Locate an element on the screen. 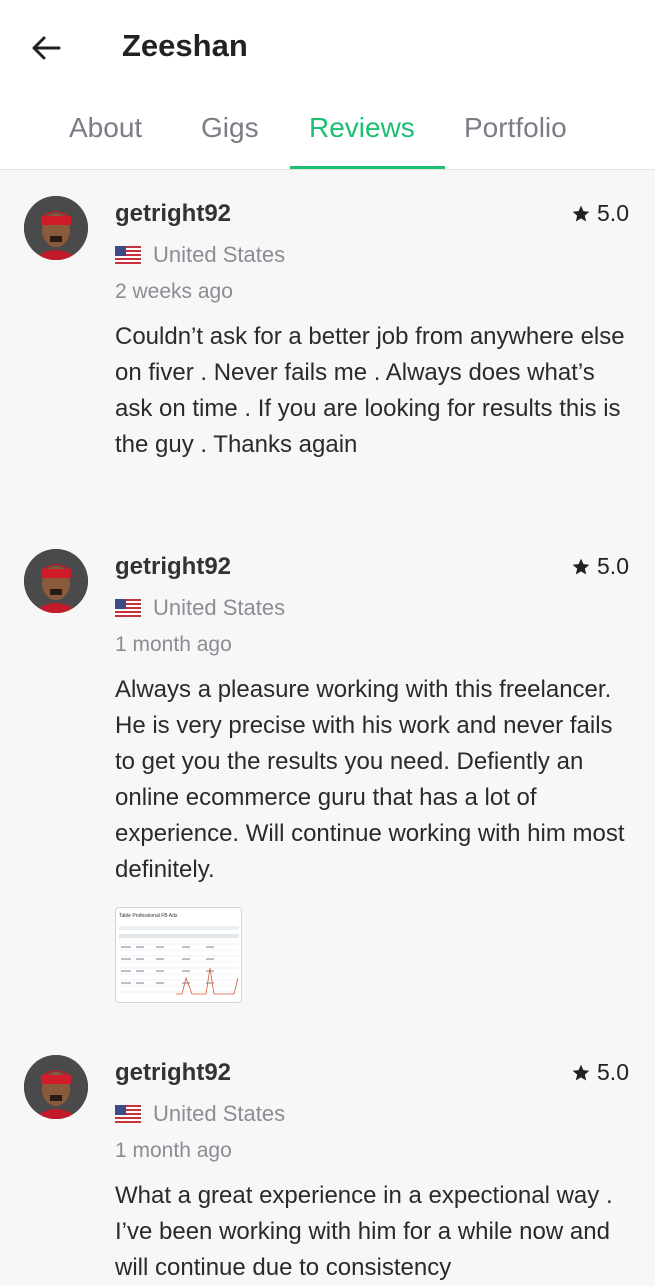 The width and height of the screenshot is (655, 1286). tab-reviews: Reviews is located at coordinates (362, 128).